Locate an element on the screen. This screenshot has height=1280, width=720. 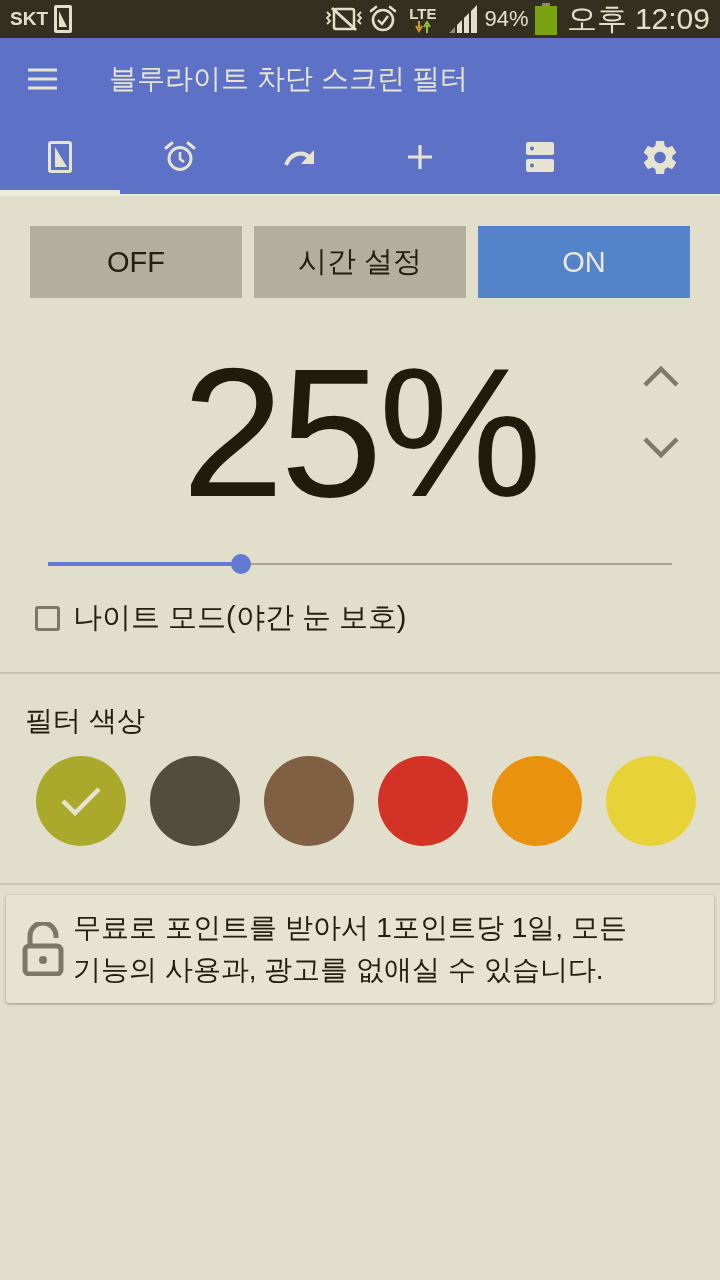
promo-card: 무료로 포인트를 받아서 1포인트당 1일, 모든 기능의 사용과, 광고를 없애실 수 있습니다. is located at coordinates (360, 949).